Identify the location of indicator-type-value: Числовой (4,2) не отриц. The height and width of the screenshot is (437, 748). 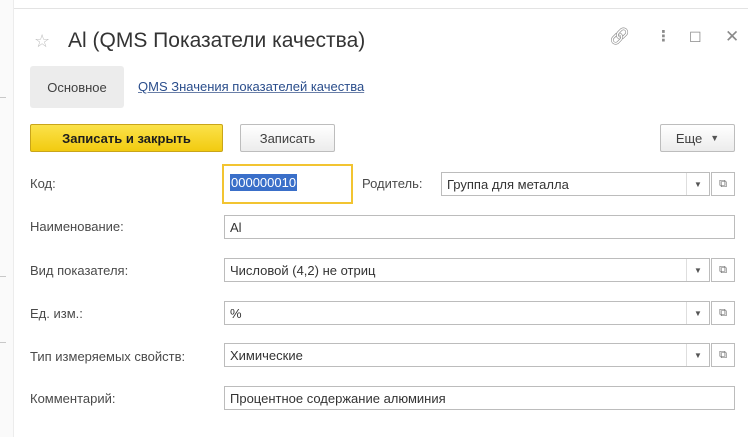
(303, 270).